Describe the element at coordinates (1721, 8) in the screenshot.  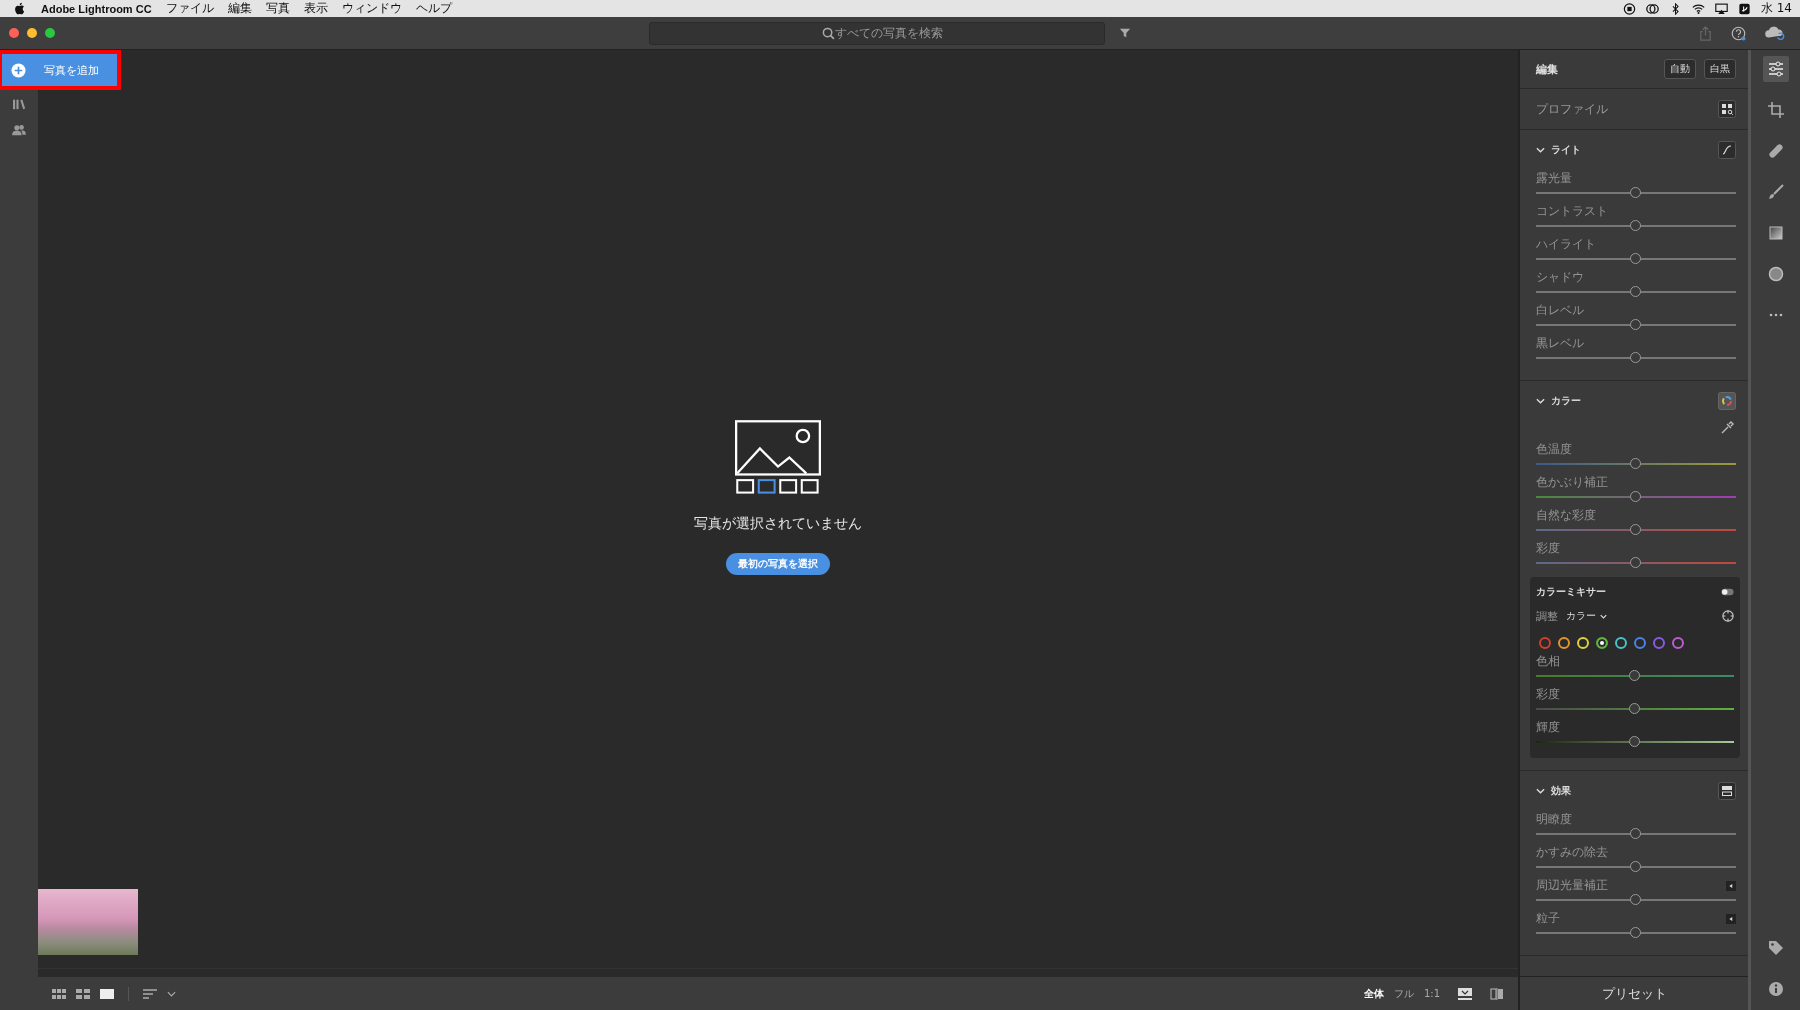
I see `airplay-icon` at that location.